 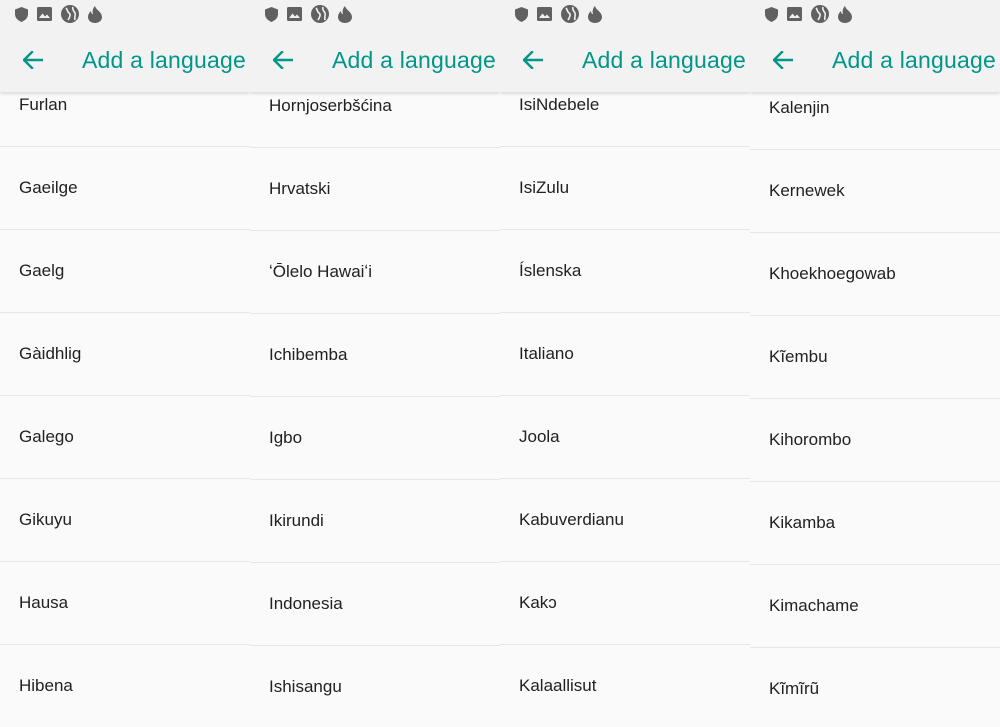 I want to click on language-item: Hibena, so click(x=125, y=686).